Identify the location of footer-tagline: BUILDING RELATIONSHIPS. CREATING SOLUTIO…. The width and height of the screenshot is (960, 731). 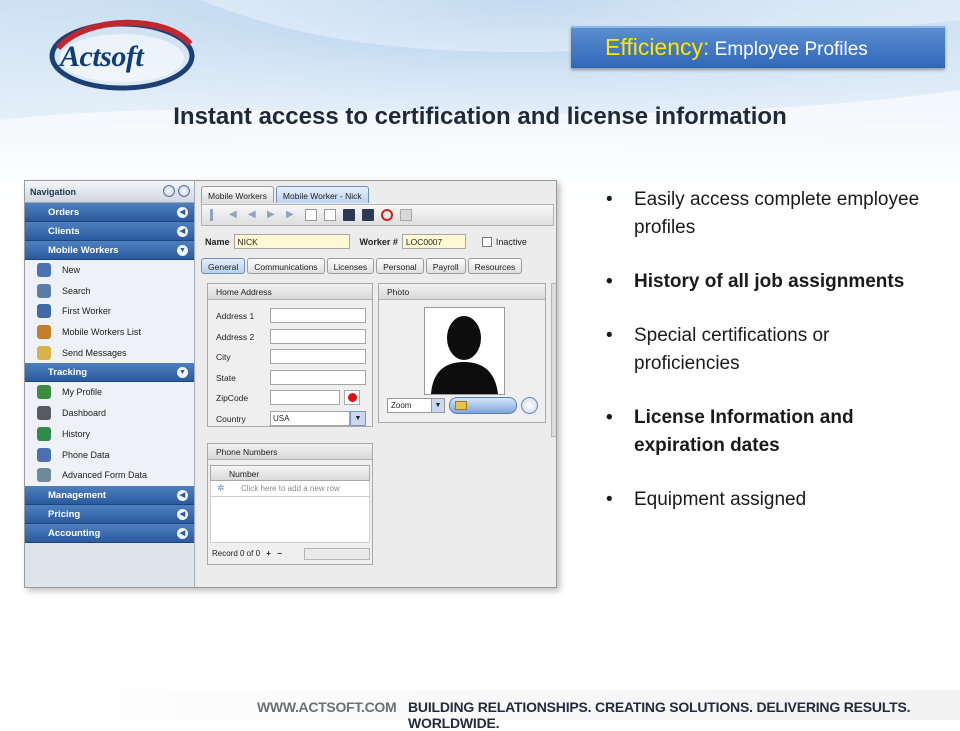
(659, 715).